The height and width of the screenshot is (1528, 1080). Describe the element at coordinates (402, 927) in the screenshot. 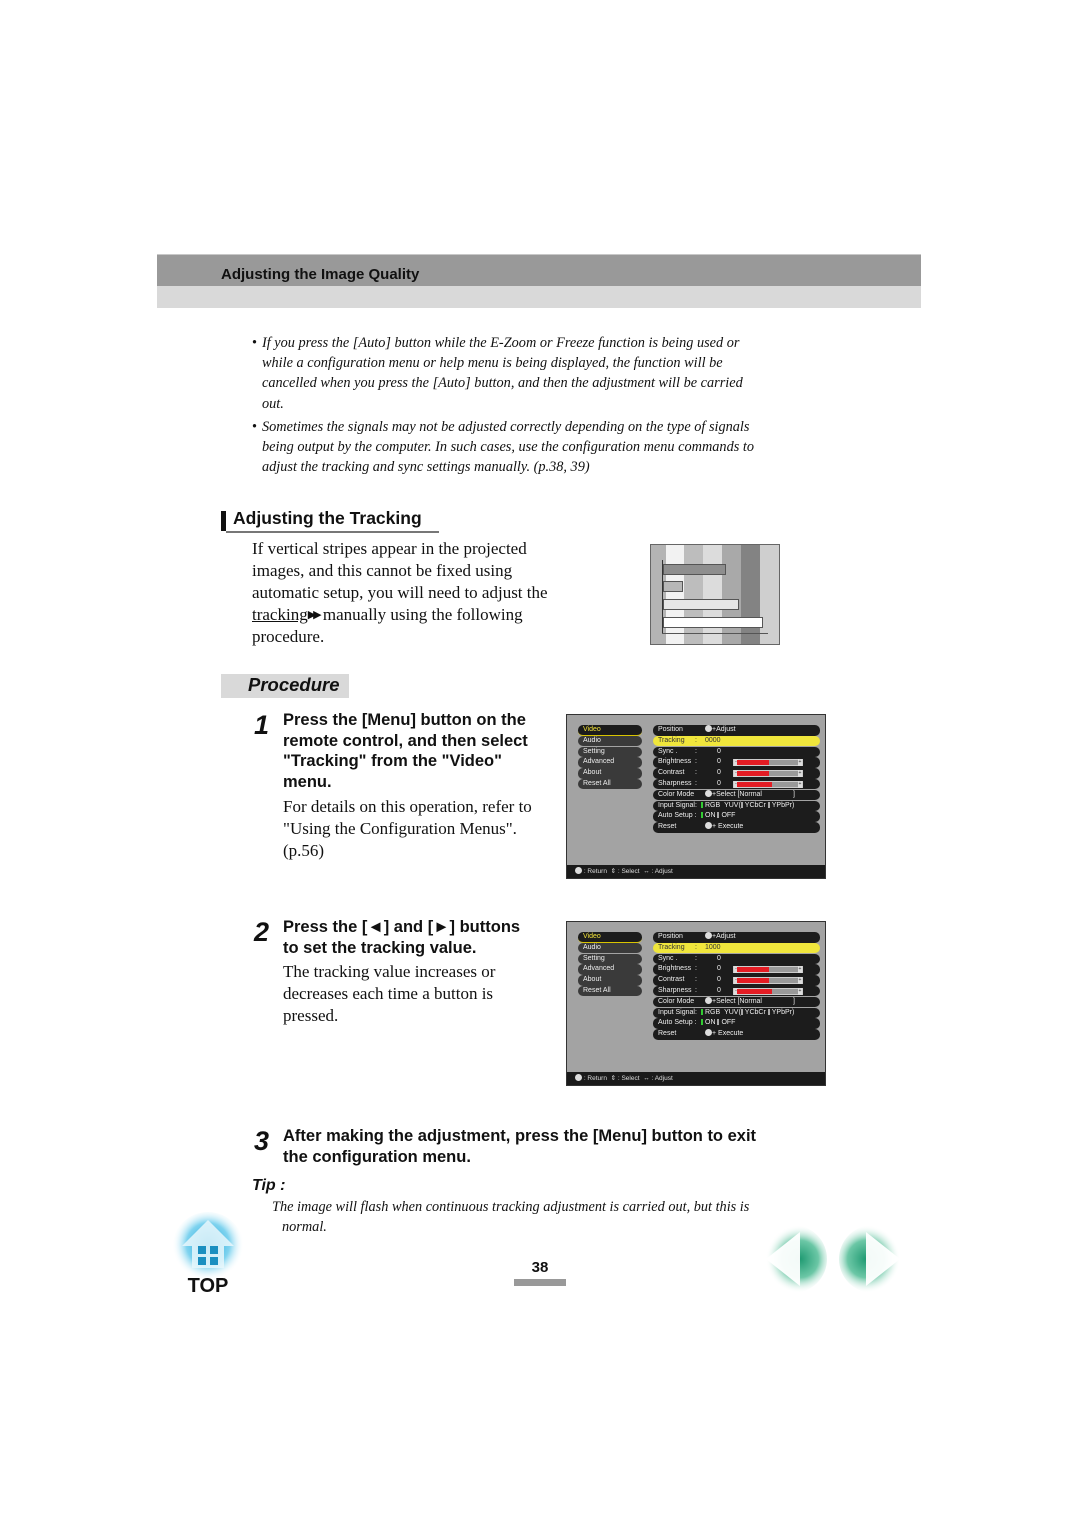

I see `step-heading-line: Press the [◄] and [►] buttons` at that location.